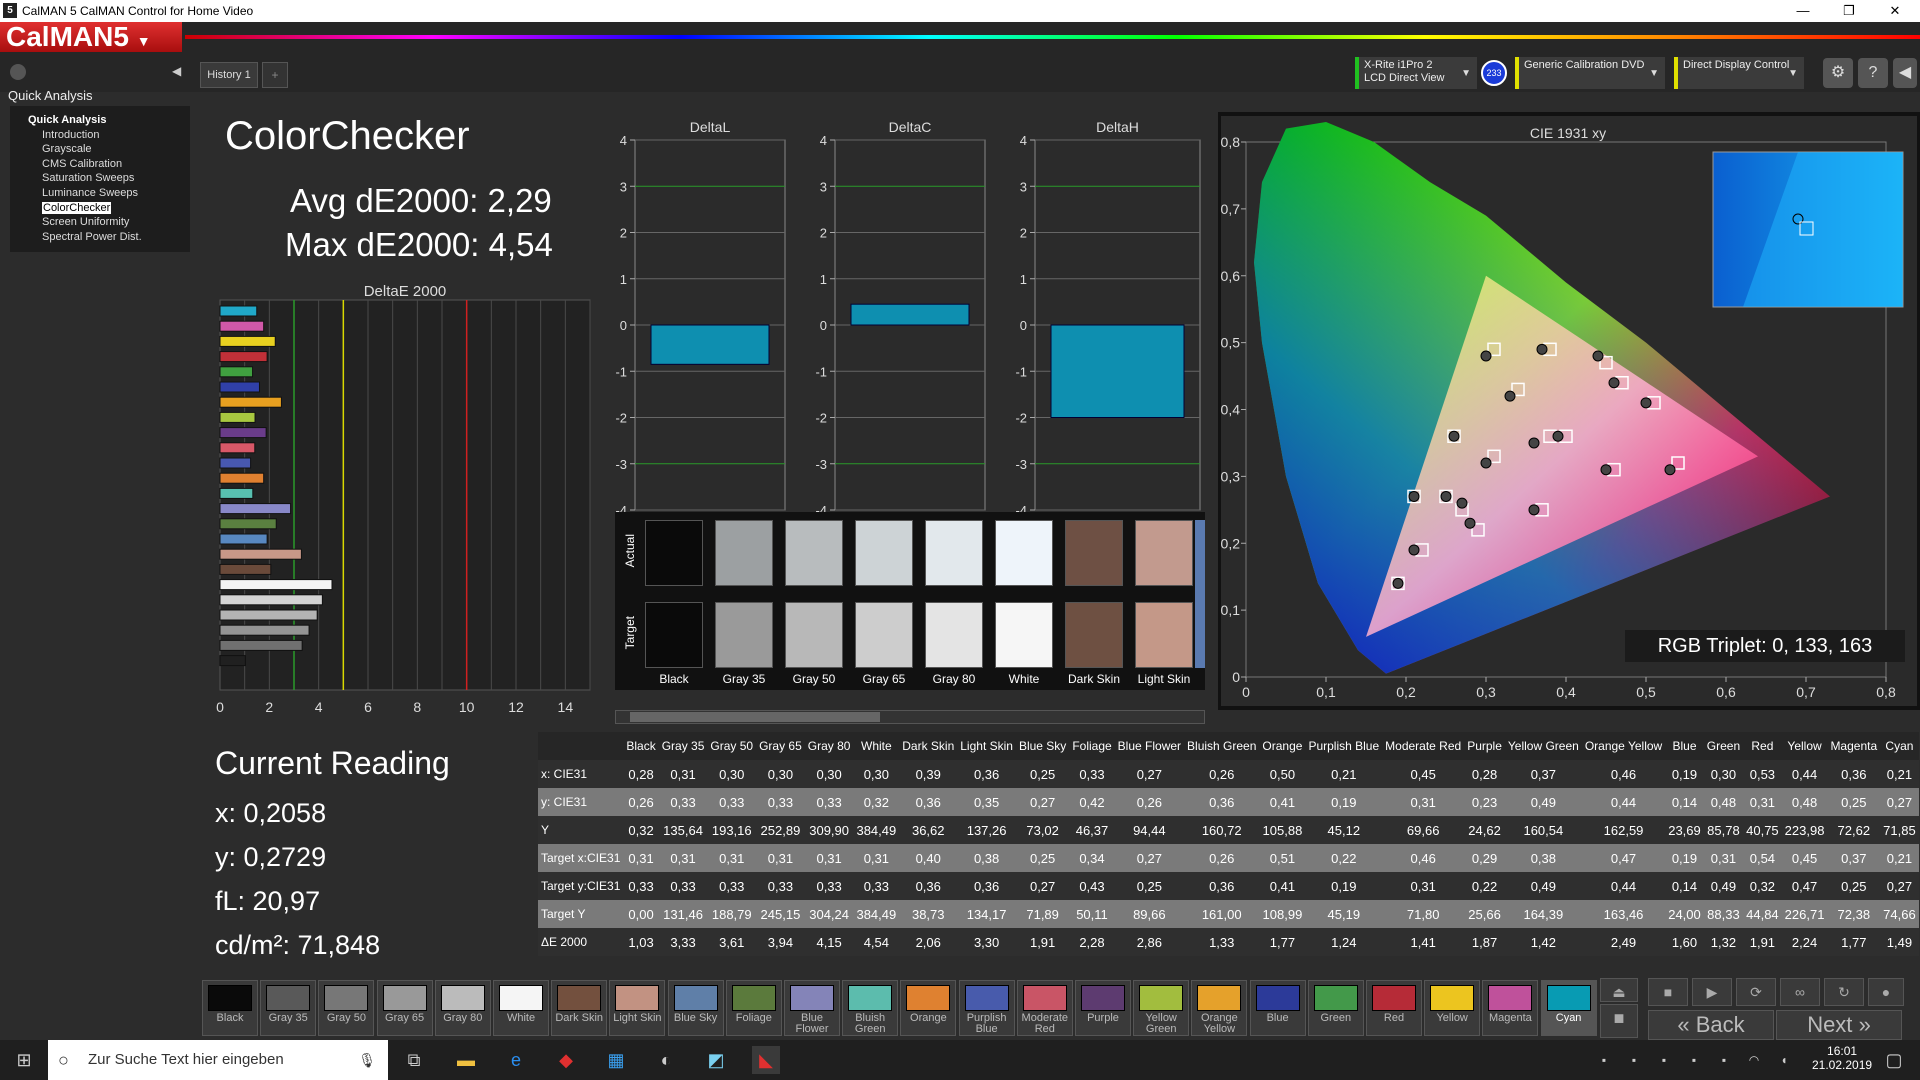  Describe the element at coordinates (77, 208) in the screenshot. I see `sidebar-item-colorchecker: ColorChecker` at that location.